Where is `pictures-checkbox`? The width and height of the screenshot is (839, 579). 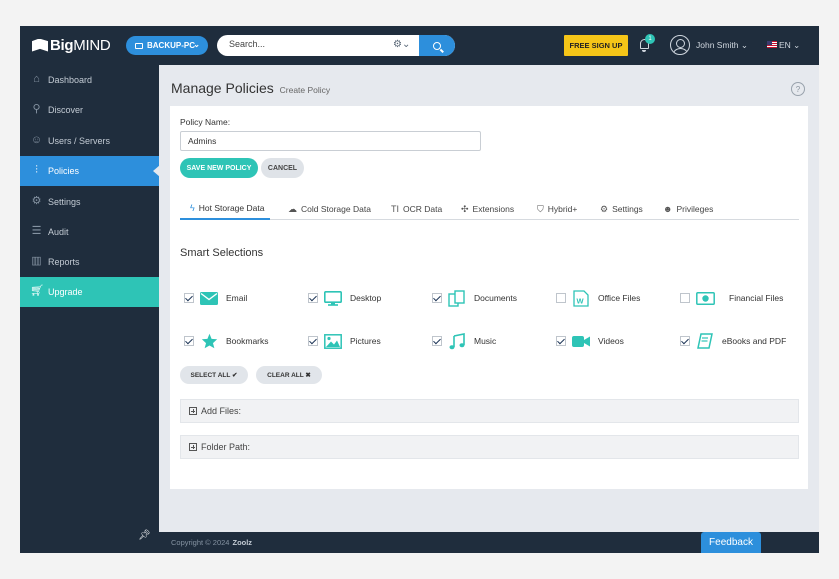 pictures-checkbox is located at coordinates (313, 341).